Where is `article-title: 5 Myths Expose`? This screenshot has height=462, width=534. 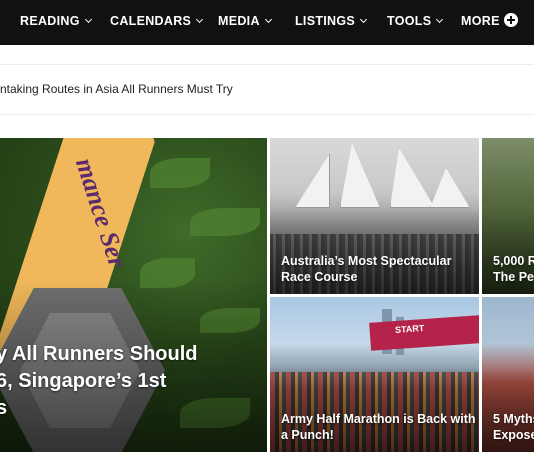 article-title: 5 Myths Expose is located at coordinates (513, 427).